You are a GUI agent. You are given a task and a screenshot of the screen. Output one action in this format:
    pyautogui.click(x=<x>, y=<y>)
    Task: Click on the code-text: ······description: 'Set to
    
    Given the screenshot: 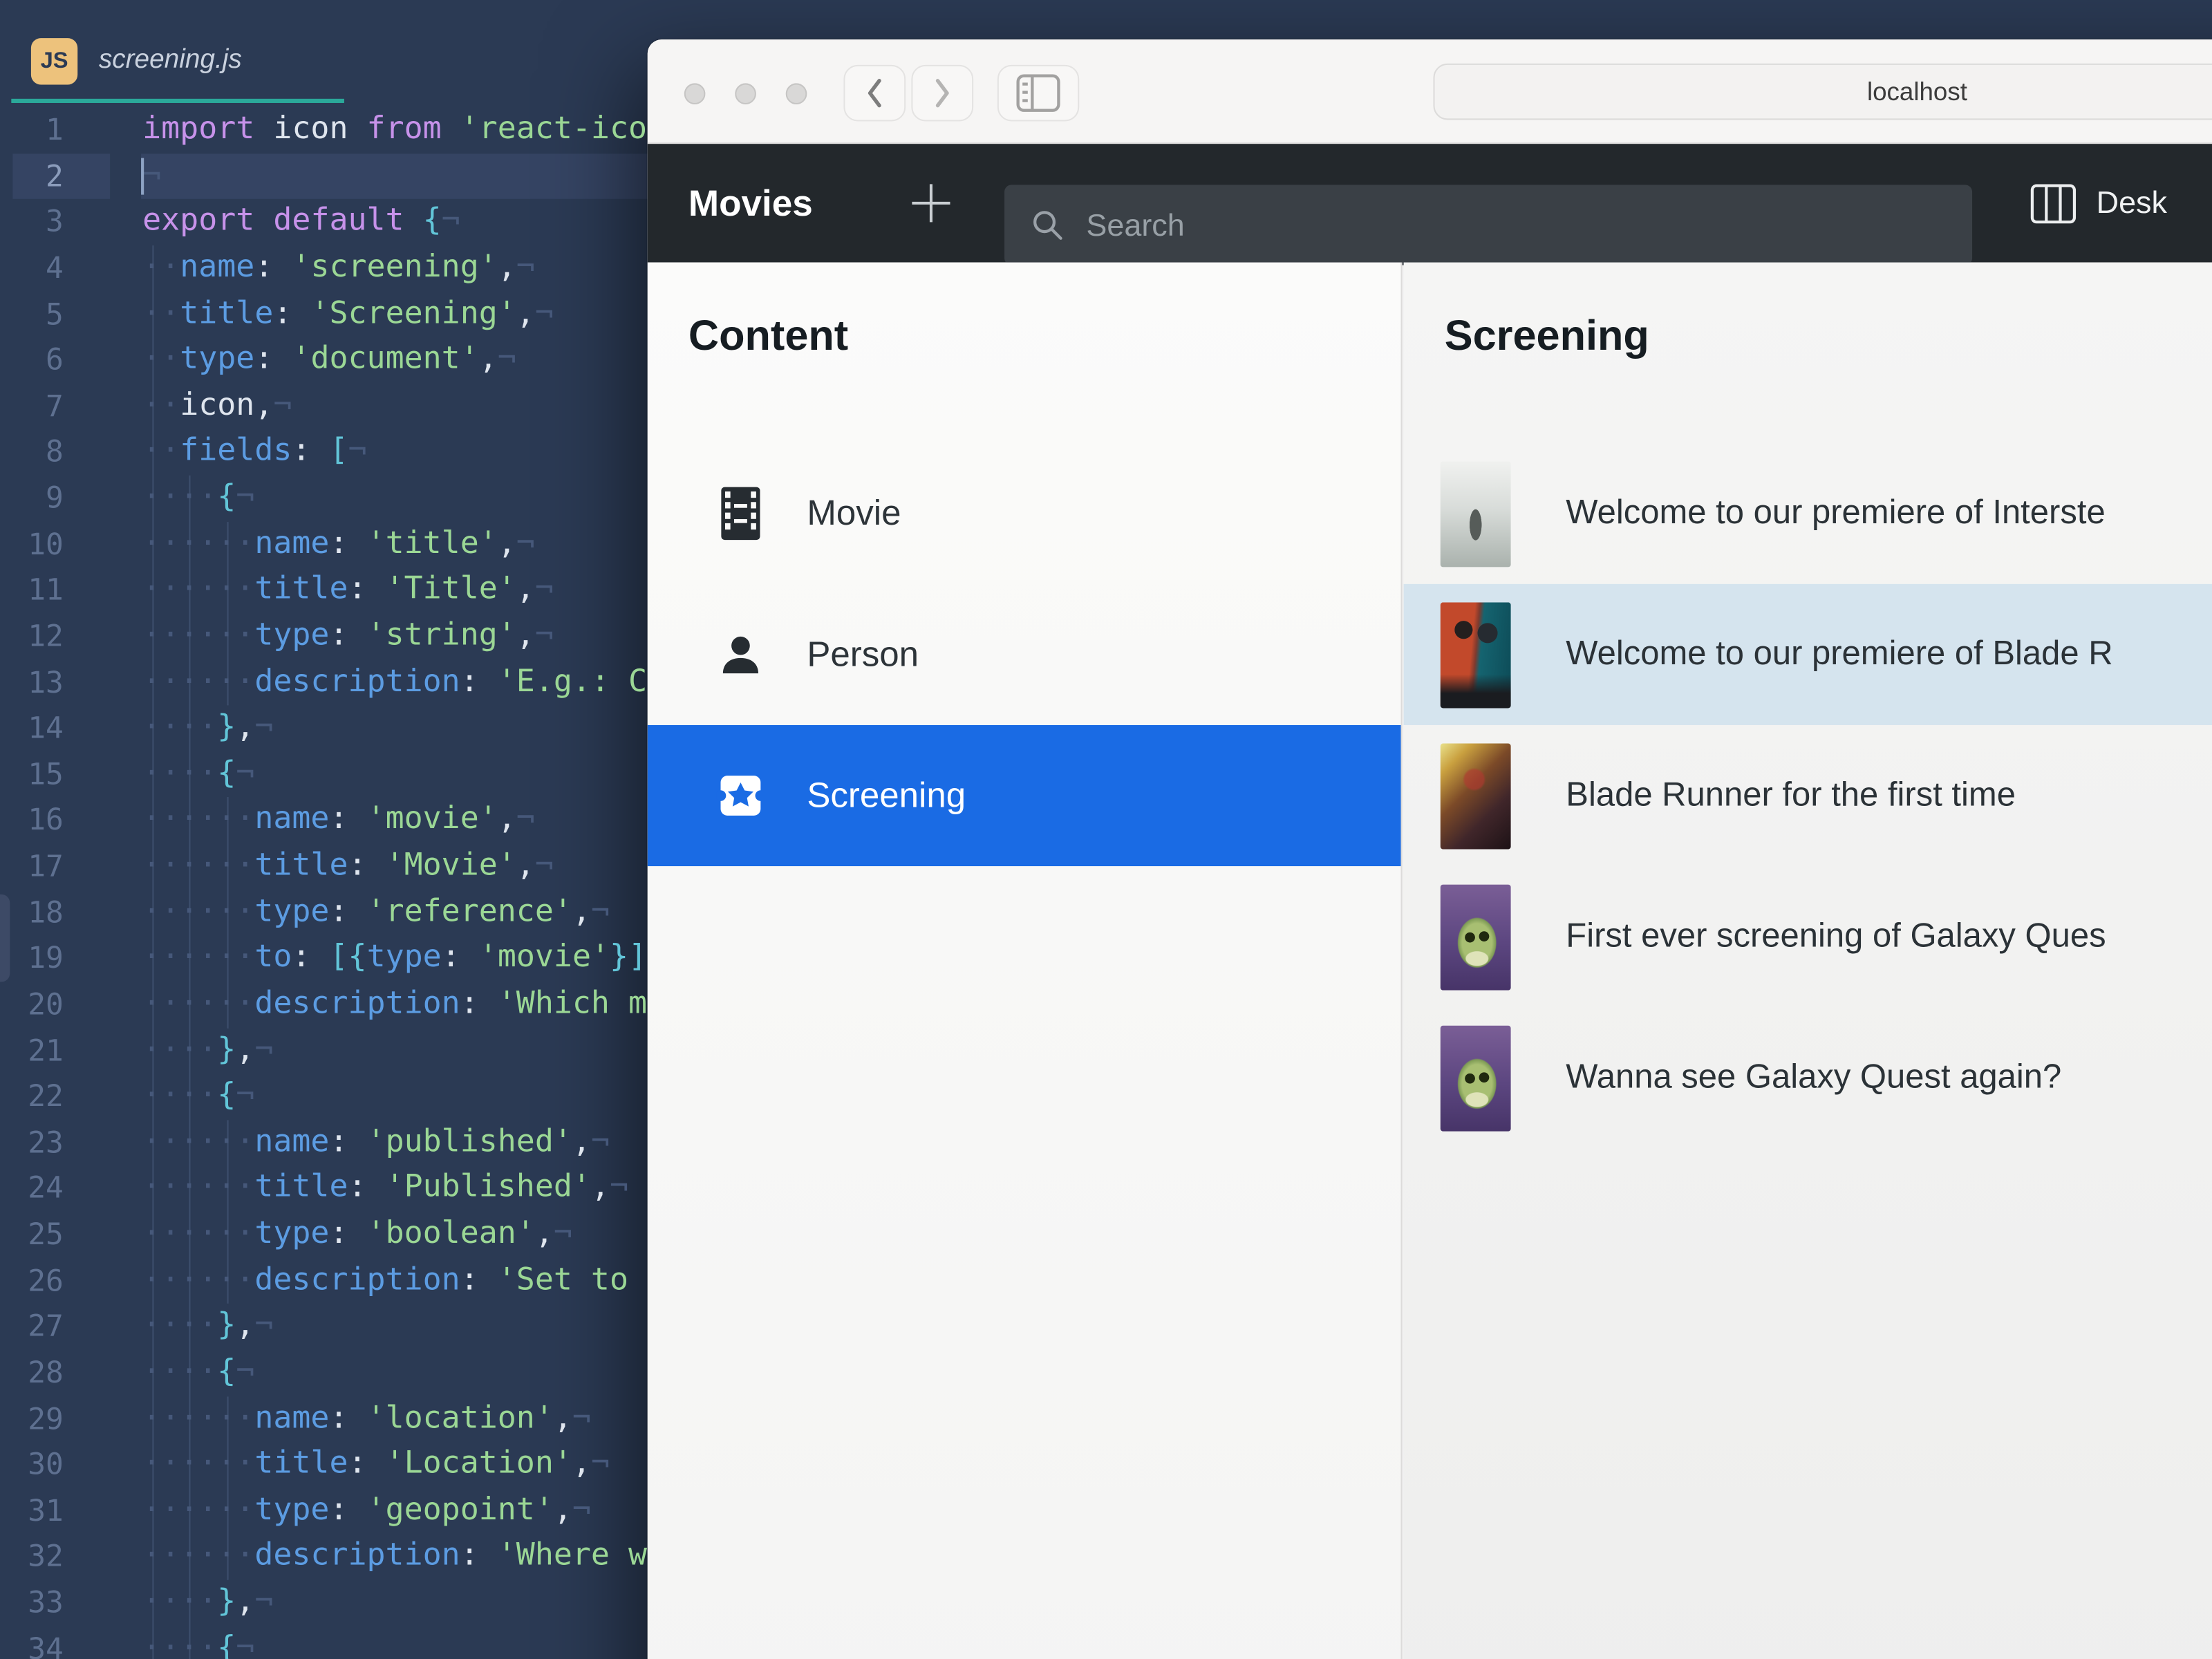 What is the action you would take?
    pyautogui.click(x=385, y=1279)
    